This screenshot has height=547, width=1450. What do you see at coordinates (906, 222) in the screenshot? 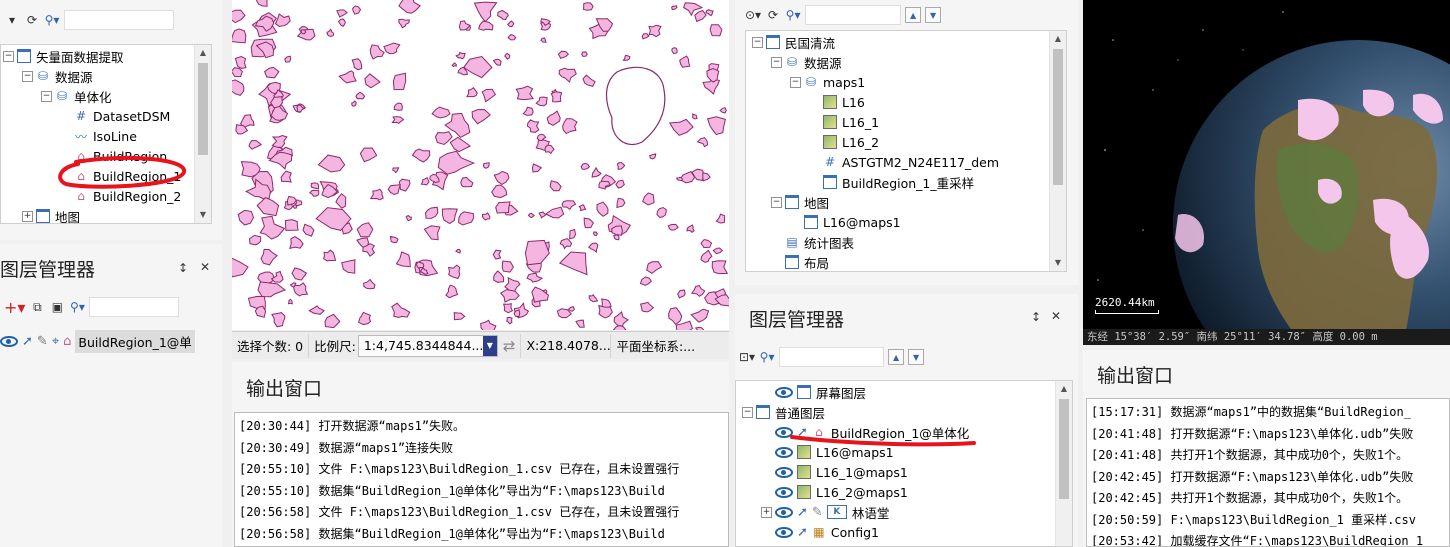
I see `tree-item: L16@maps1` at bounding box center [906, 222].